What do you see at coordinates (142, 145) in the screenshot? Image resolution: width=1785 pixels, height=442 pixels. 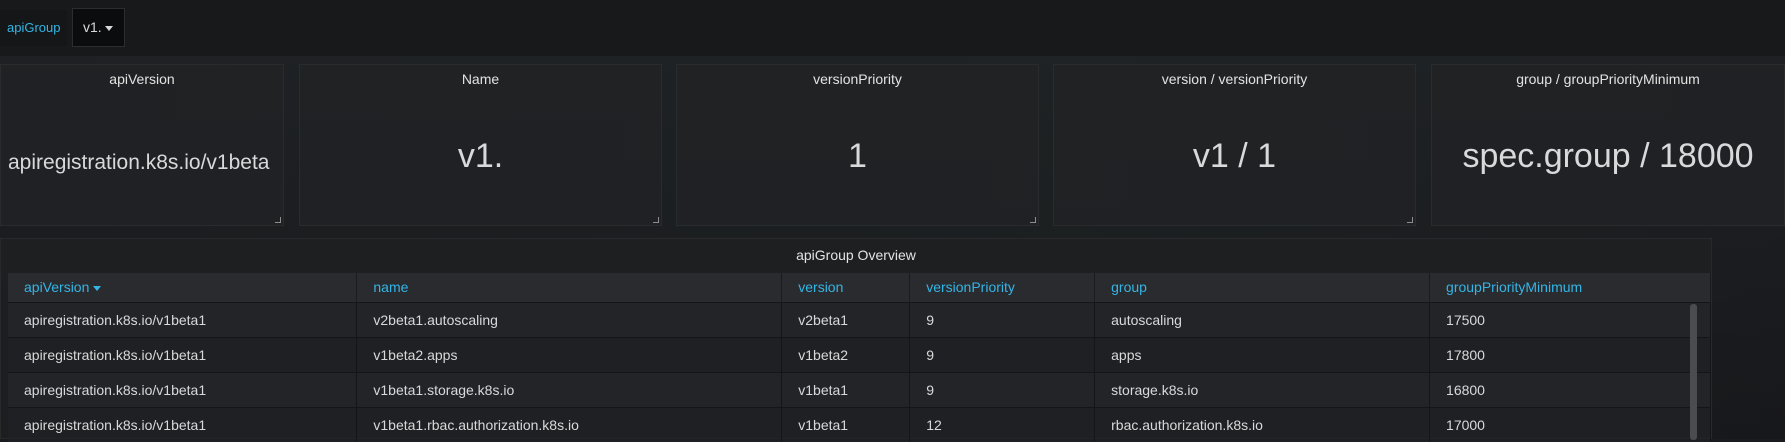 I see `stat-panel-apiversion: apiVersion apiregistration.k8s.io/v1beta` at bounding box center [142, 145].